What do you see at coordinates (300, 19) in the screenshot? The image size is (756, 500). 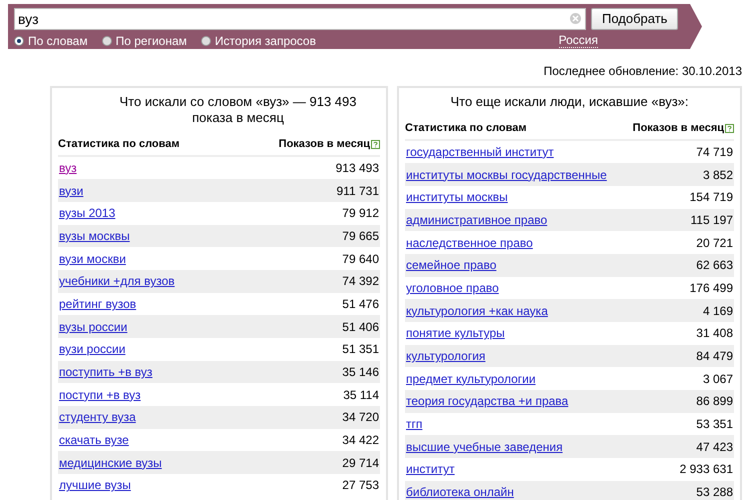 I see `search-field: вуз` at bounding box center [300, 19].